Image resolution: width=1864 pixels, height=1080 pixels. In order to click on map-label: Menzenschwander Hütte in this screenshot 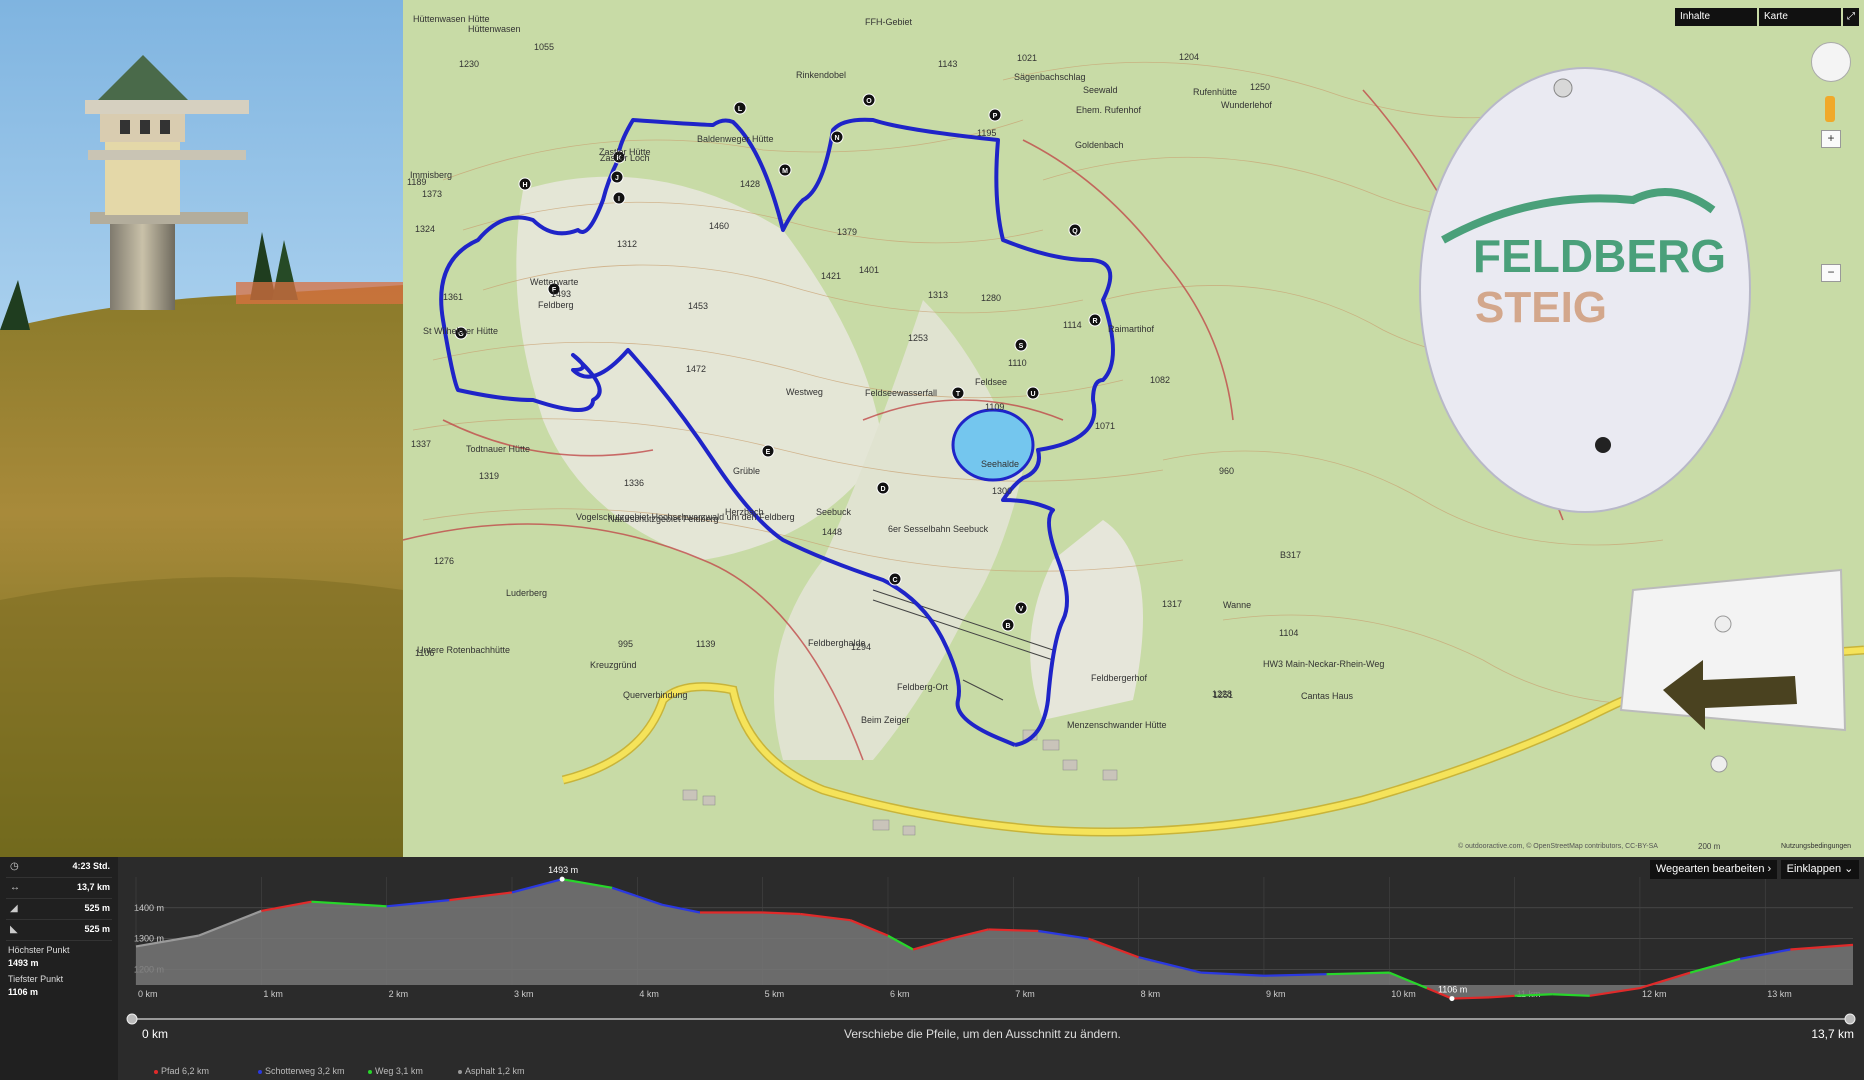, I will do `click(1117, 725)`.